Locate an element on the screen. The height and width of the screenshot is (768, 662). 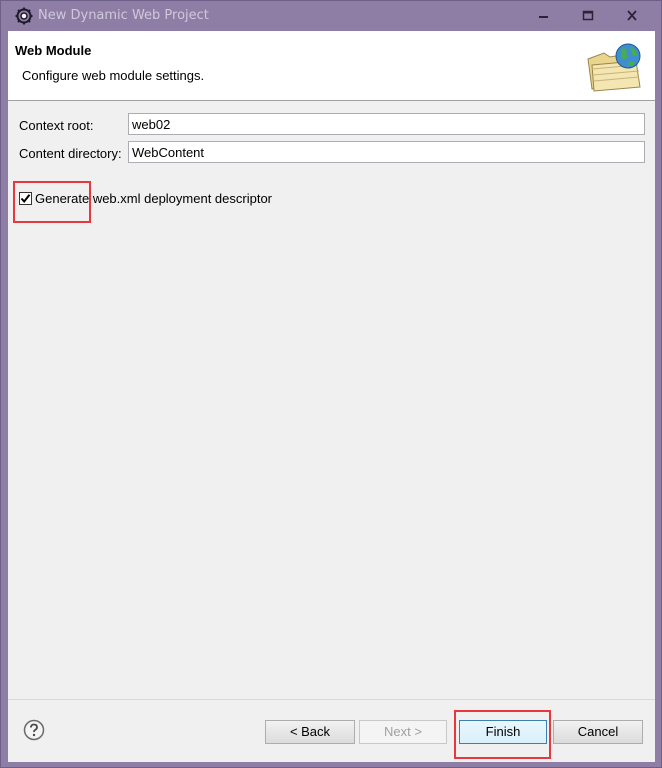
page-description: Configure web module settings. is located at coordinates (113, 75).